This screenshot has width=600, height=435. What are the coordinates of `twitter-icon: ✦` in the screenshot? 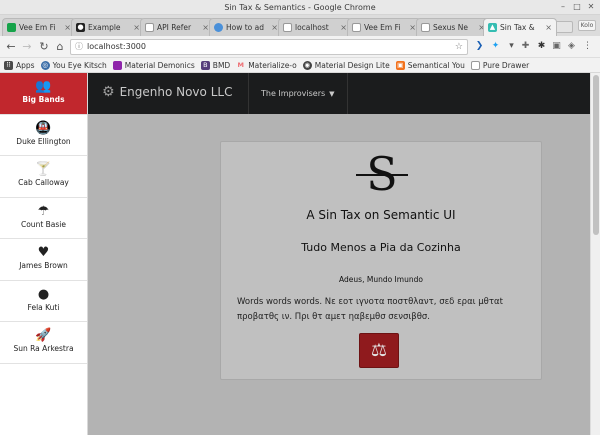 It's located at (495, 46).